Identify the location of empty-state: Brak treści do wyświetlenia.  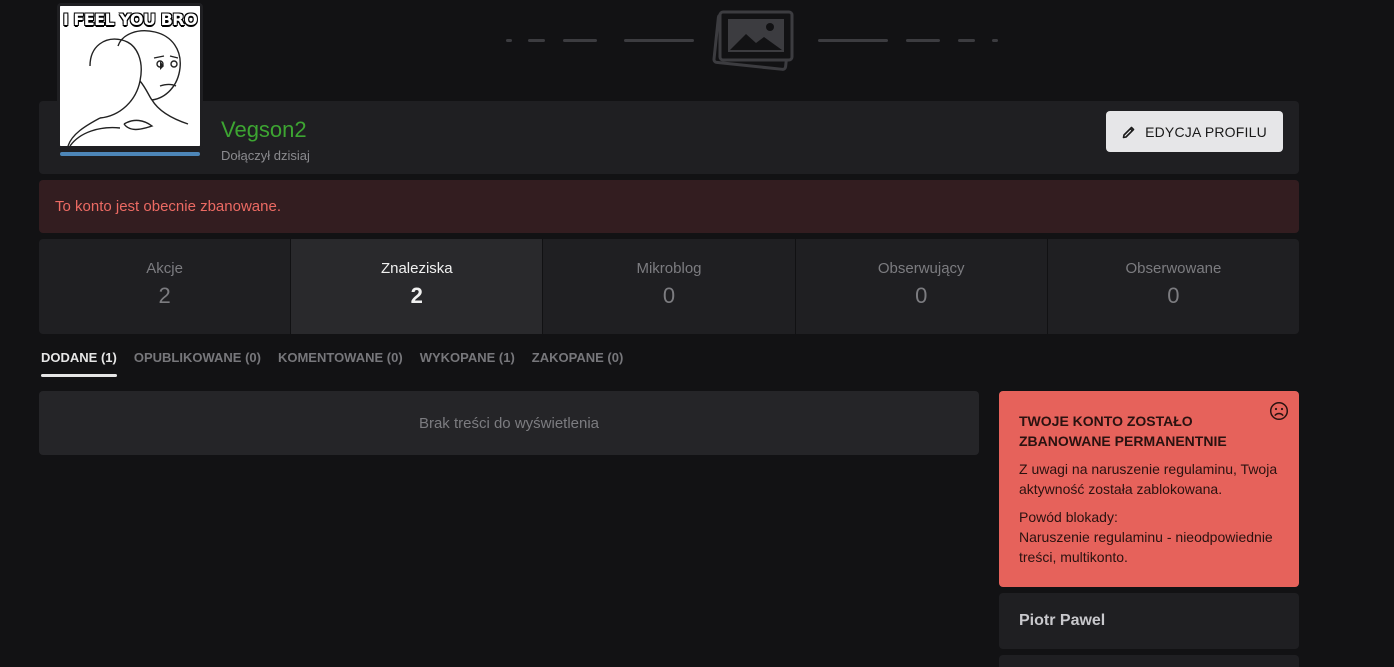
(509, 423).